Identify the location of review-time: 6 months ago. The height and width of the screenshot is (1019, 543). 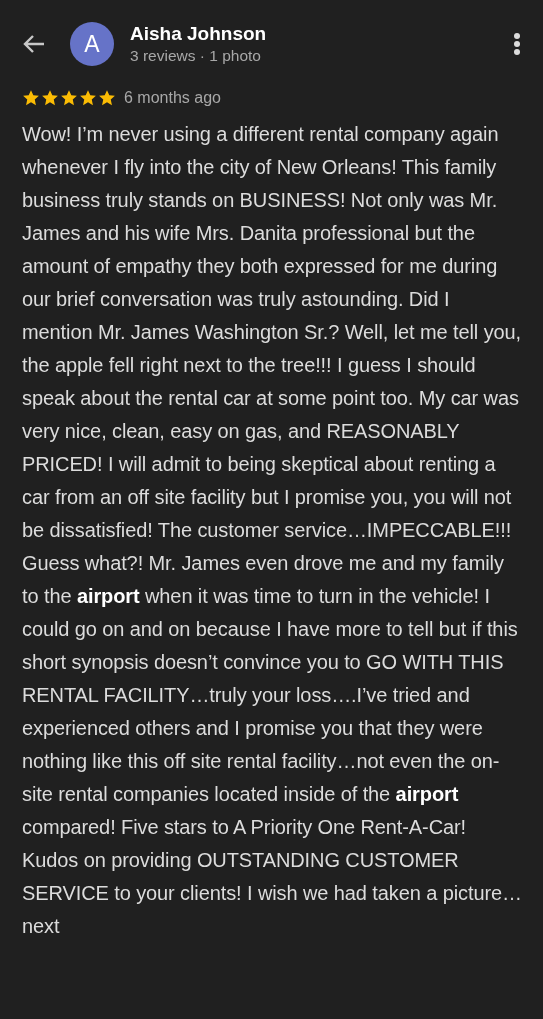
(172, 98).